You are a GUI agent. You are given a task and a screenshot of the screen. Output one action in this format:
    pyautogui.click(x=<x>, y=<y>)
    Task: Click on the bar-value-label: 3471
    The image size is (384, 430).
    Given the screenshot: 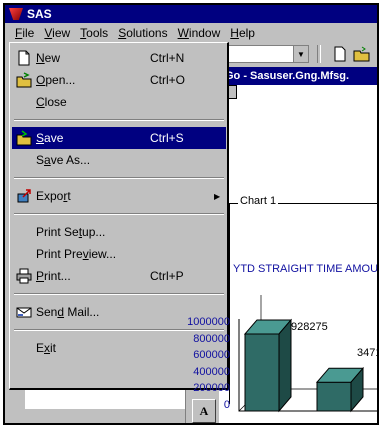 What is the action you would take?
    pyautogui.click(x=367, y=353)
    